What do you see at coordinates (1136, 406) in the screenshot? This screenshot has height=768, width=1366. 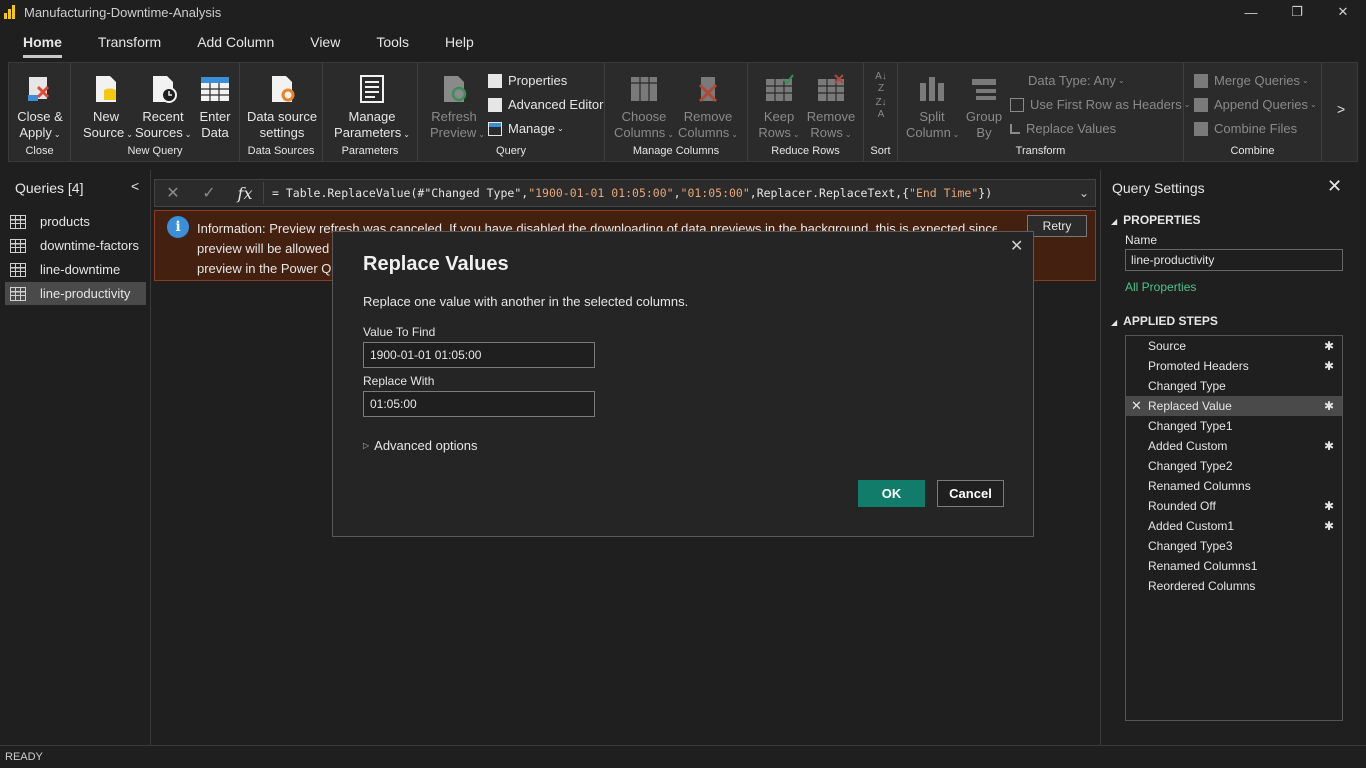 I see `delete-step-icon: ✕` at bounding box center [1136, 406].